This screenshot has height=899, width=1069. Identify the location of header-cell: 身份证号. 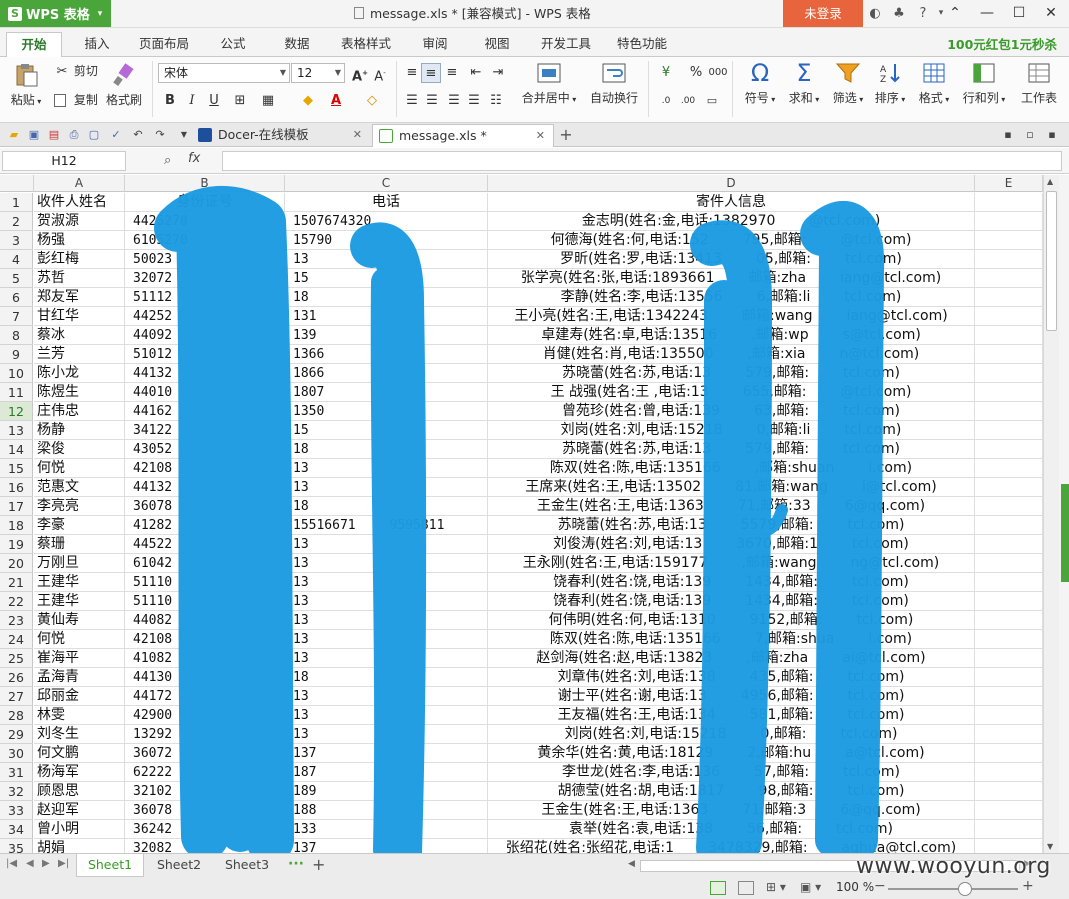
(205, 202).